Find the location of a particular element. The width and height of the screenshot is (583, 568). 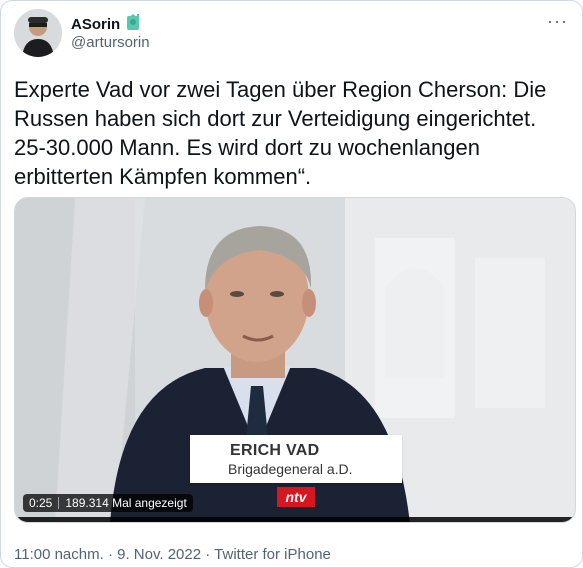

video-time-badge: 0:25 189.314 Mal angezeigt is located at coordinates (108, 503).